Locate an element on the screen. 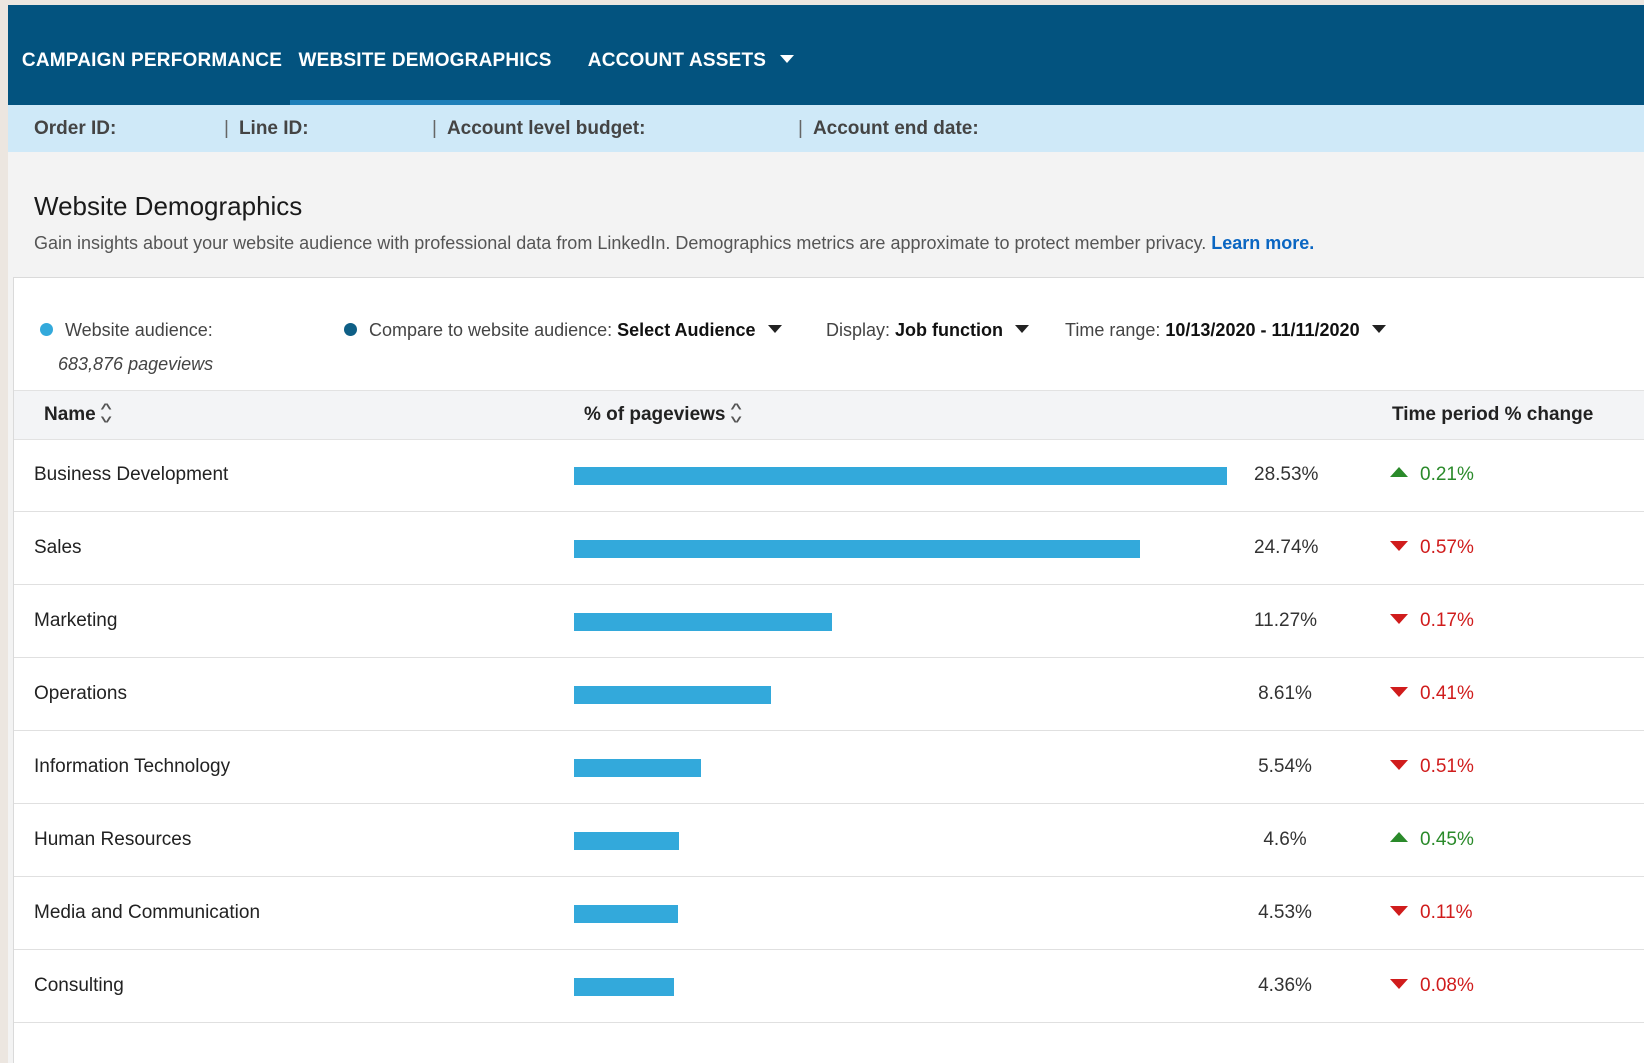  tab-account-assets: ACCOUNT ASSETS is located at coordinates (691, 55).